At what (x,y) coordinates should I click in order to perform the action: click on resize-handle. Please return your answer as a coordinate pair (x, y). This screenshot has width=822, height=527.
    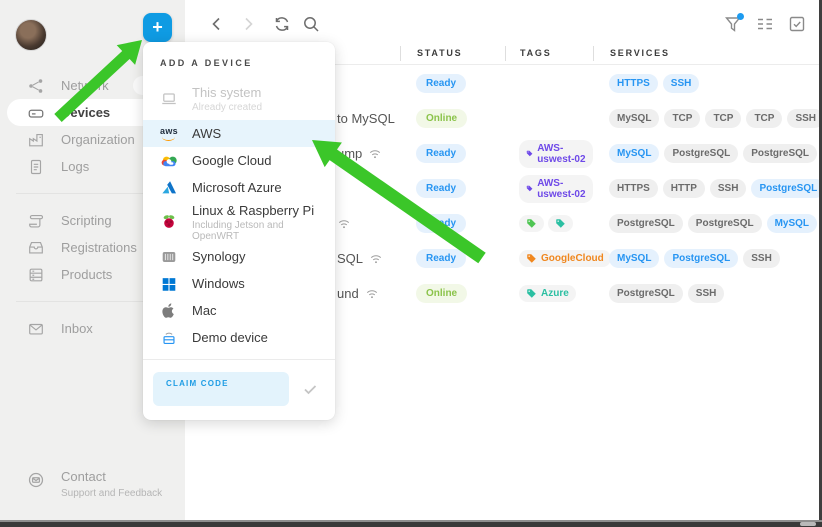
    Looking at the image, I should click on (808, 524).